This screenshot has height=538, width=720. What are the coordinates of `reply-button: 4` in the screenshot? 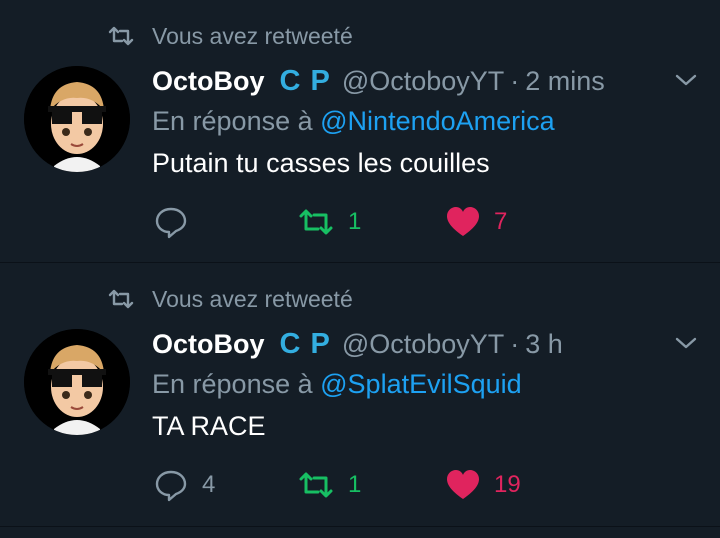 It's located at (184, 485).